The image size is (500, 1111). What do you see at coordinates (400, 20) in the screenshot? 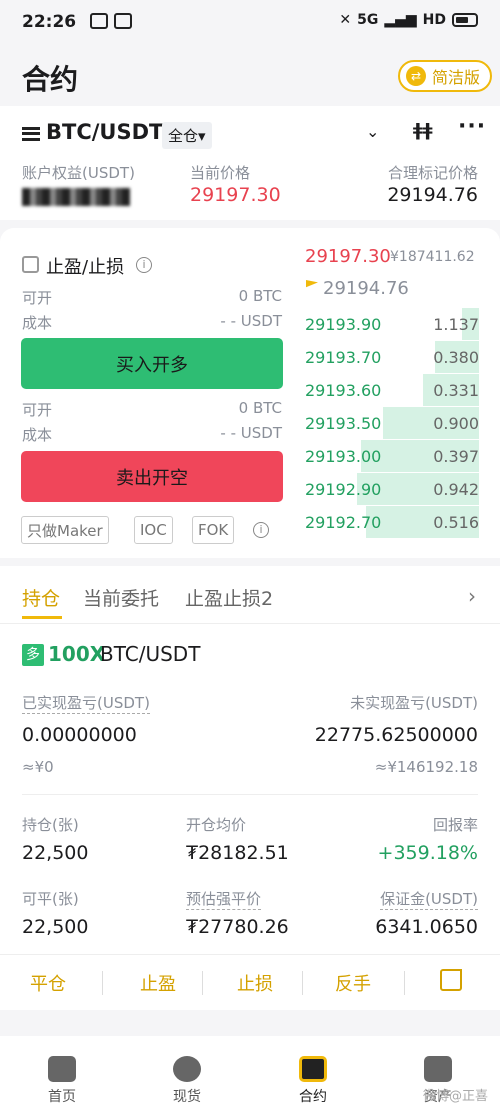
I see `signal-icon: ▂▄▆` at bounding box center [400, 20].